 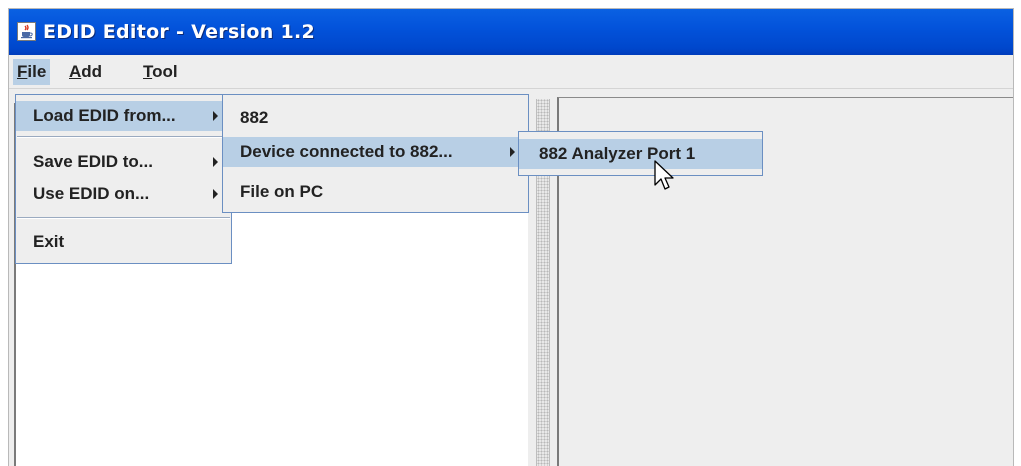 I want to click on menu-item-882: 882, so click(x=375, y=118).